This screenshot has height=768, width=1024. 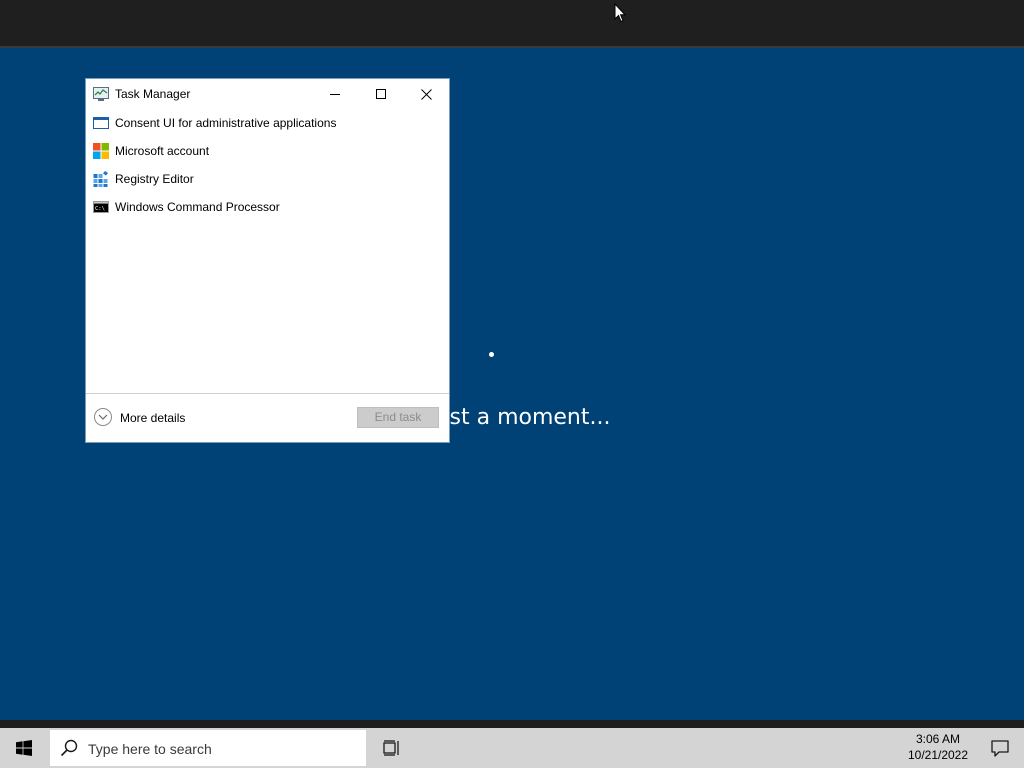 I want to click on close-button, so click(x=426, y=94).